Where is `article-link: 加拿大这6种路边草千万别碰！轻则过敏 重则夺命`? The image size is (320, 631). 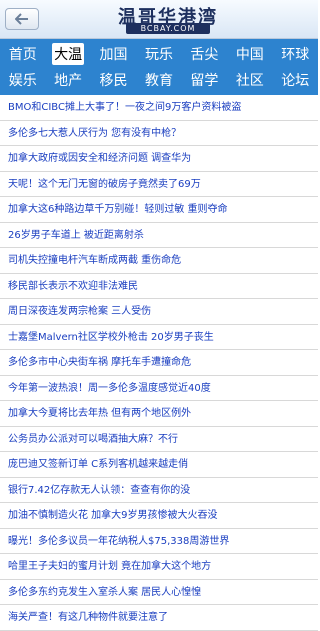
article-link: 加拿大这6种路边草千万别碰！轻则过敏 重则夺命 is located at coordinates (159, 210).